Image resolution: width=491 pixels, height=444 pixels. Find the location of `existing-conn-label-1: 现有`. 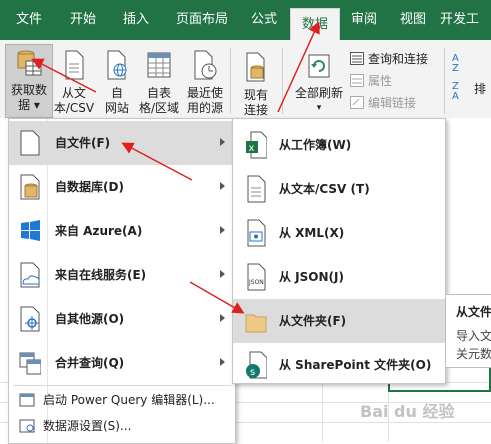

existing-conn-label-1: 现有 is located at coordinates (255, 95).